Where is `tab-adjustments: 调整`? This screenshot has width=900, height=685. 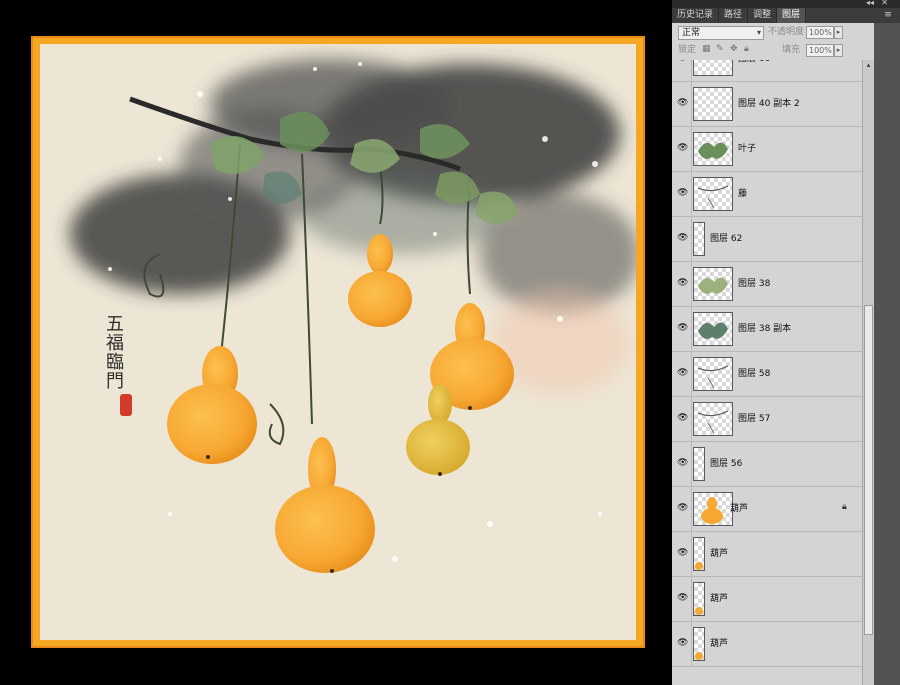
tab-adjustments: 调整 is located at coordinates (763, 15).